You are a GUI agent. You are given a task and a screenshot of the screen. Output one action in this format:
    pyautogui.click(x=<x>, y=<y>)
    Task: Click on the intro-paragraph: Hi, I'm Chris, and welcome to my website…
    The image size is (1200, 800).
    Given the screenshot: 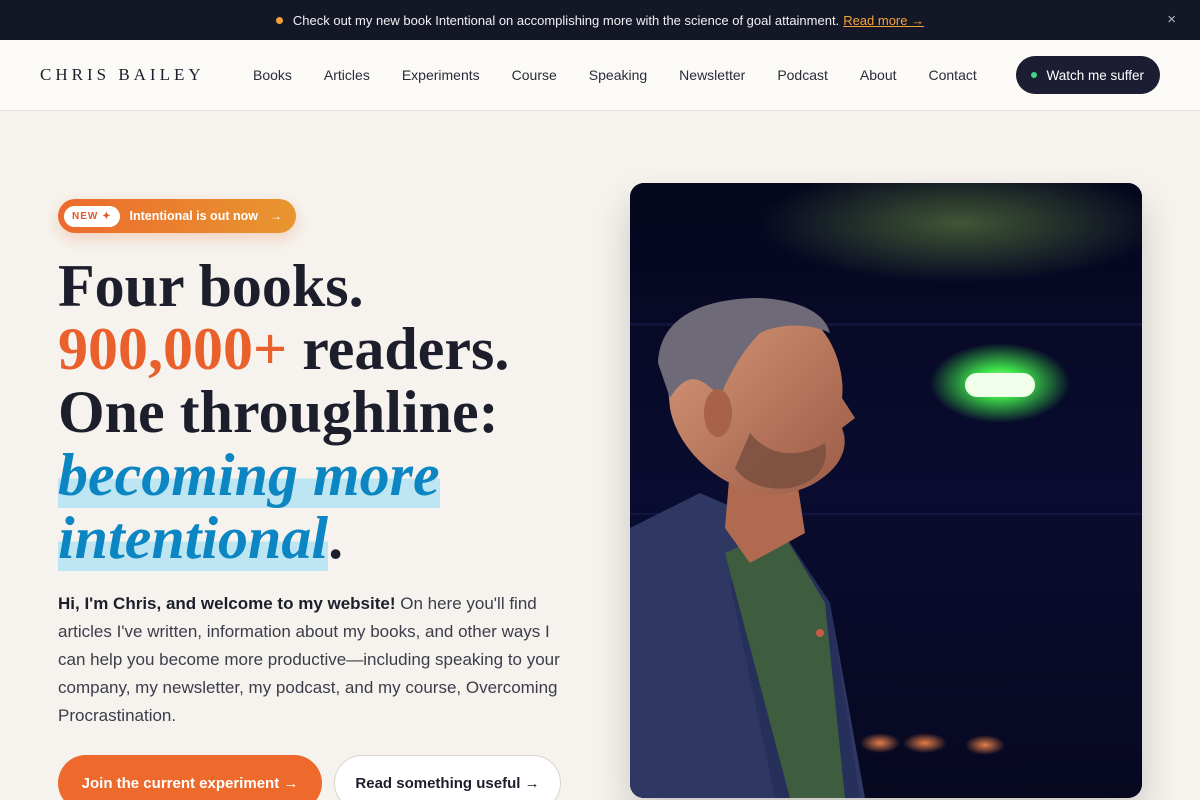 What is the action you would take?
    pyautogui.click(x=313, y=660)
    